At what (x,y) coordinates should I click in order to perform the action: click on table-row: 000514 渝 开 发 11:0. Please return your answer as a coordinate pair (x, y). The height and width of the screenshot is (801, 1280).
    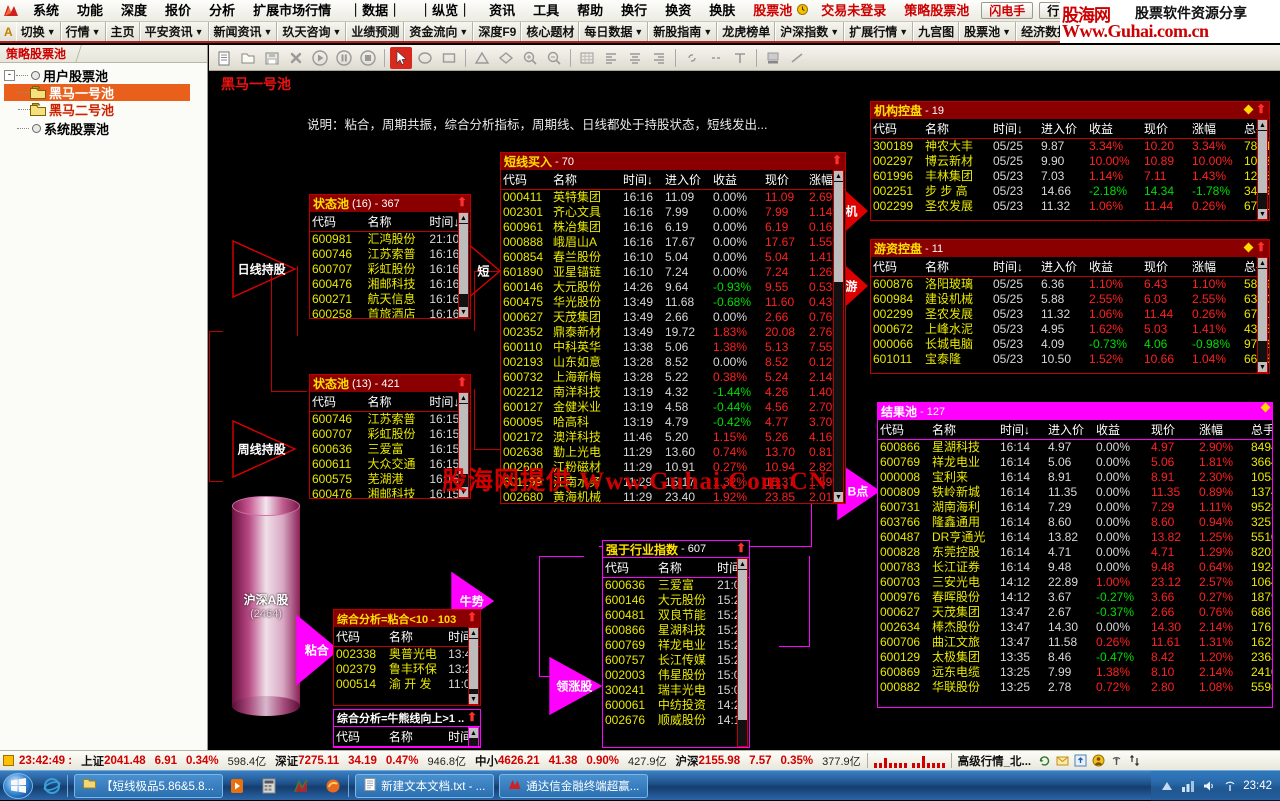
    Looking at the image, I should click on (407, 684).